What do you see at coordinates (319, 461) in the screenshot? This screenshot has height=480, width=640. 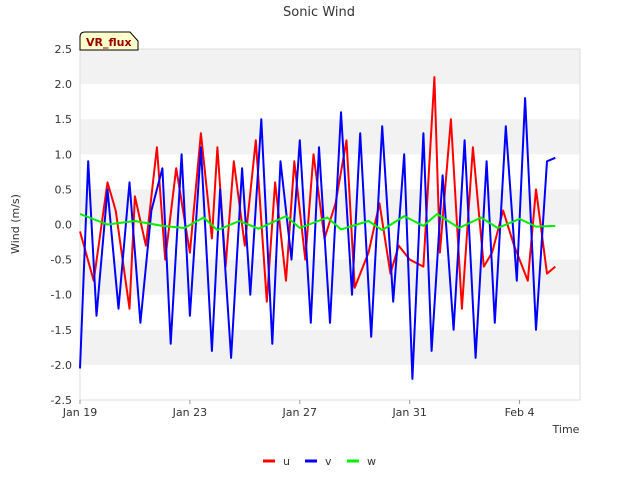 I see `legend: u v w` at bounding box center [319, 461].